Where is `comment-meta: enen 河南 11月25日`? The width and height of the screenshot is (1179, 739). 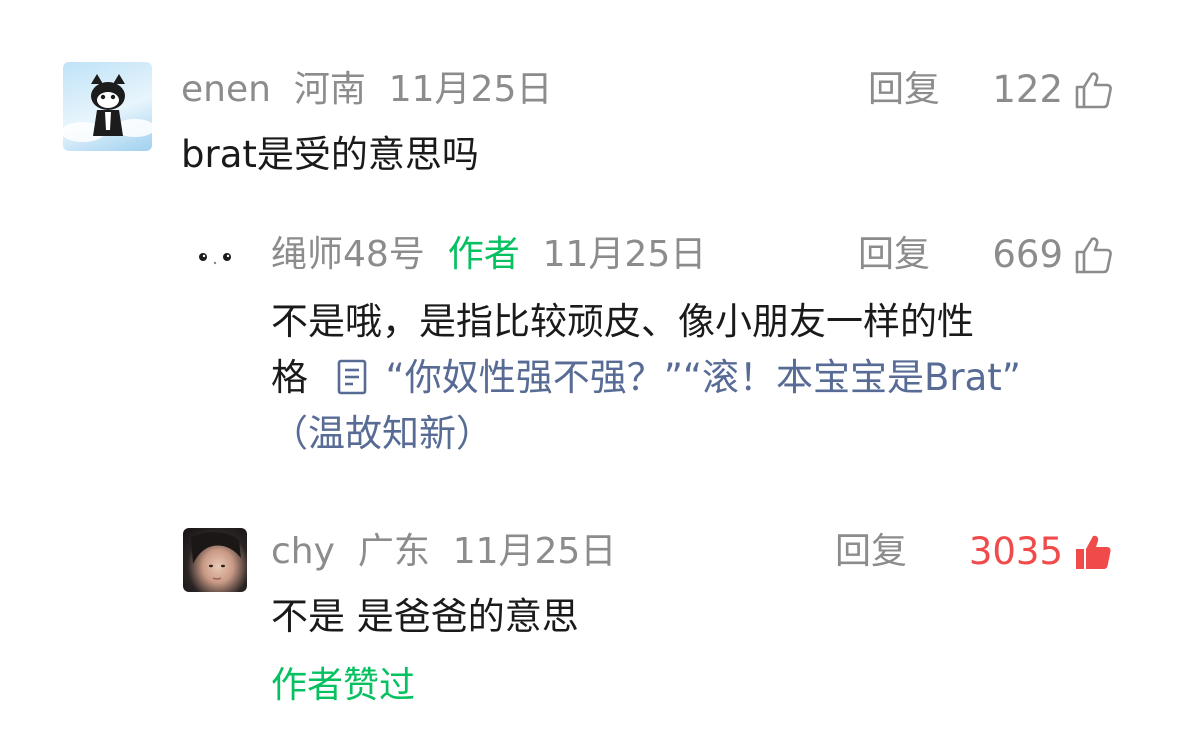
comment-meta: enen 河南 11月25日 is located at coordinates (366, 90).